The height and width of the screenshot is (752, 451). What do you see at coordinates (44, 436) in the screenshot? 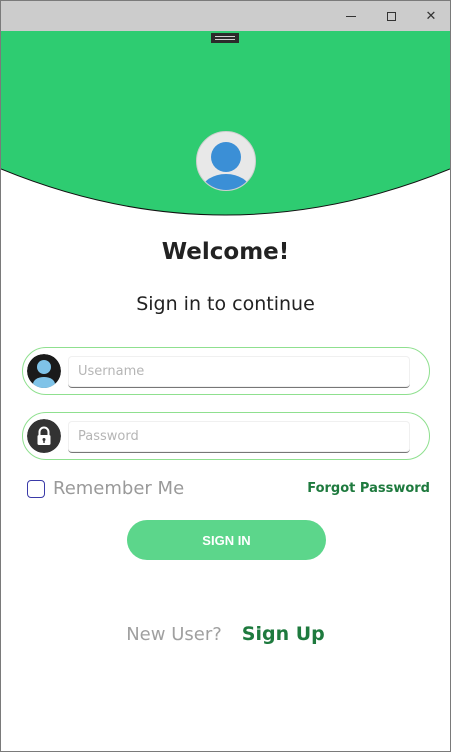
I see `lock-icon` at bounding box center [44, 436].